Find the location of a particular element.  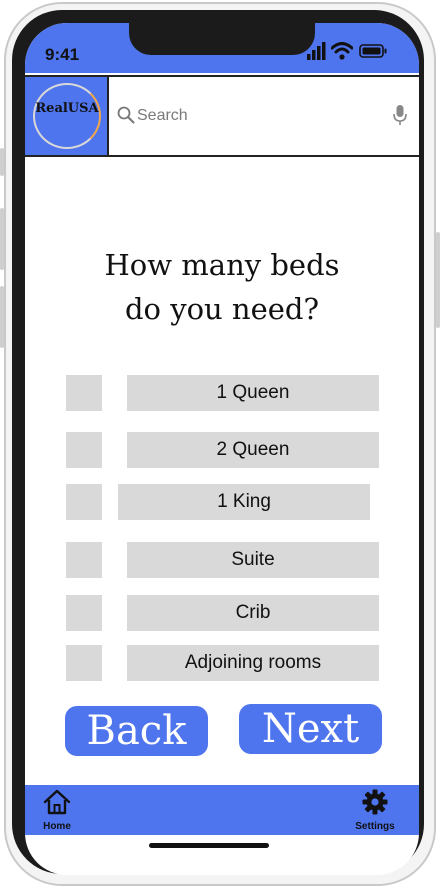

checkbox-suite is located at coordinates (84, 560).